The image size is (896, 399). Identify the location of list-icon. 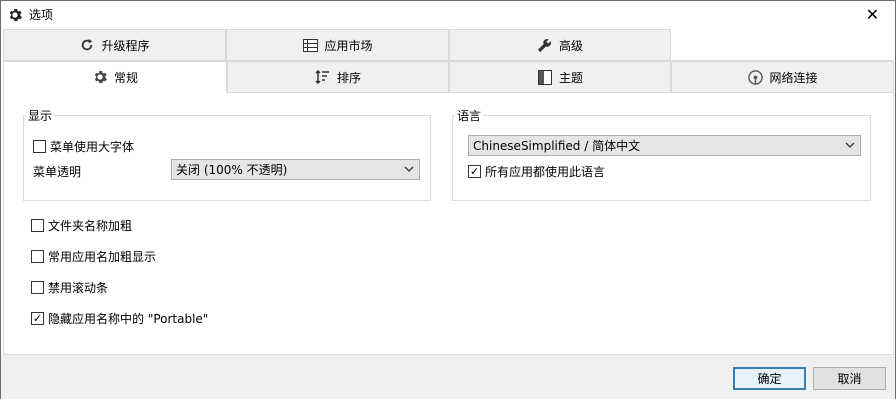
(310, 45).